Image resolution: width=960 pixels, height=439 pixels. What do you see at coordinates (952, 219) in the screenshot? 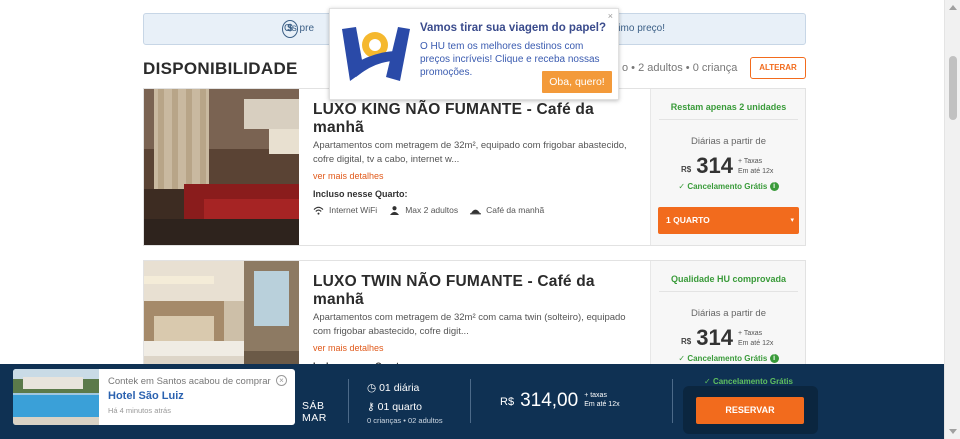
I see `scrollbar` at bounding box center [952, 219].